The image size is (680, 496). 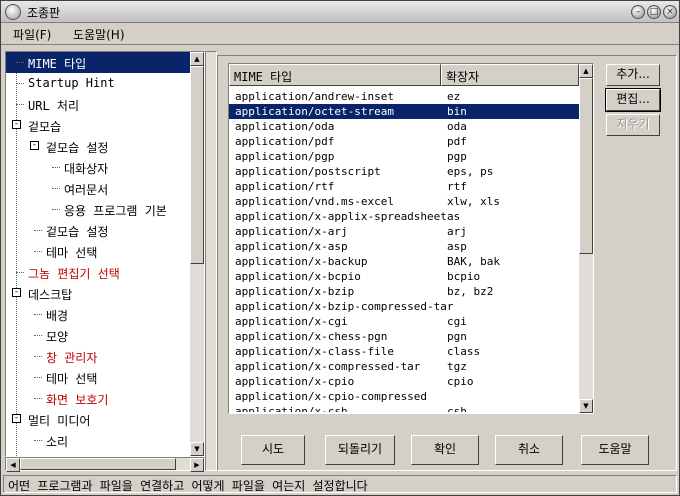 What do you see at coordinates (57, 64) in the screenshot?
I see `tree-item-label: MIME 타입` at bounding box center [57, 64].